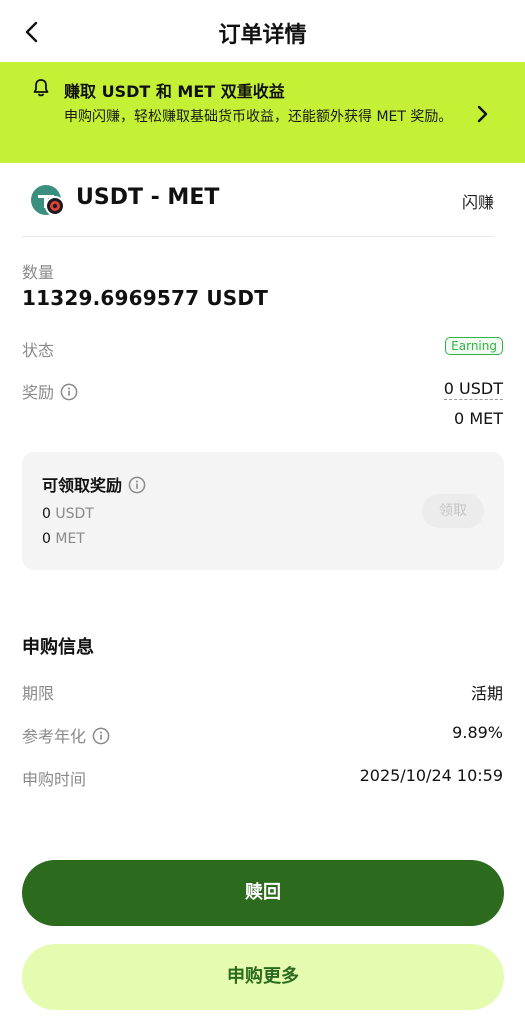 The image size is (525, 1024). I want to click on claimable-usdt: 0 USDT, so click(68, 514).